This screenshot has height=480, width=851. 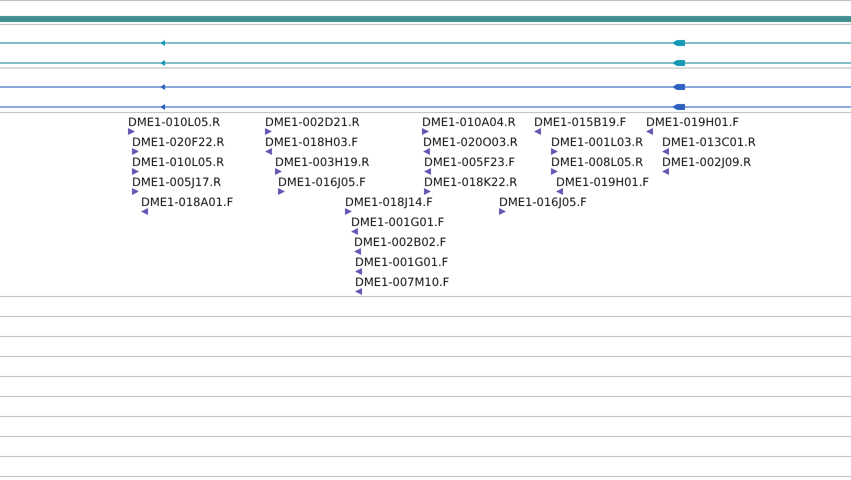 I want to click on feature-label: DME1-015B19.F, so click(x=580, y=122).